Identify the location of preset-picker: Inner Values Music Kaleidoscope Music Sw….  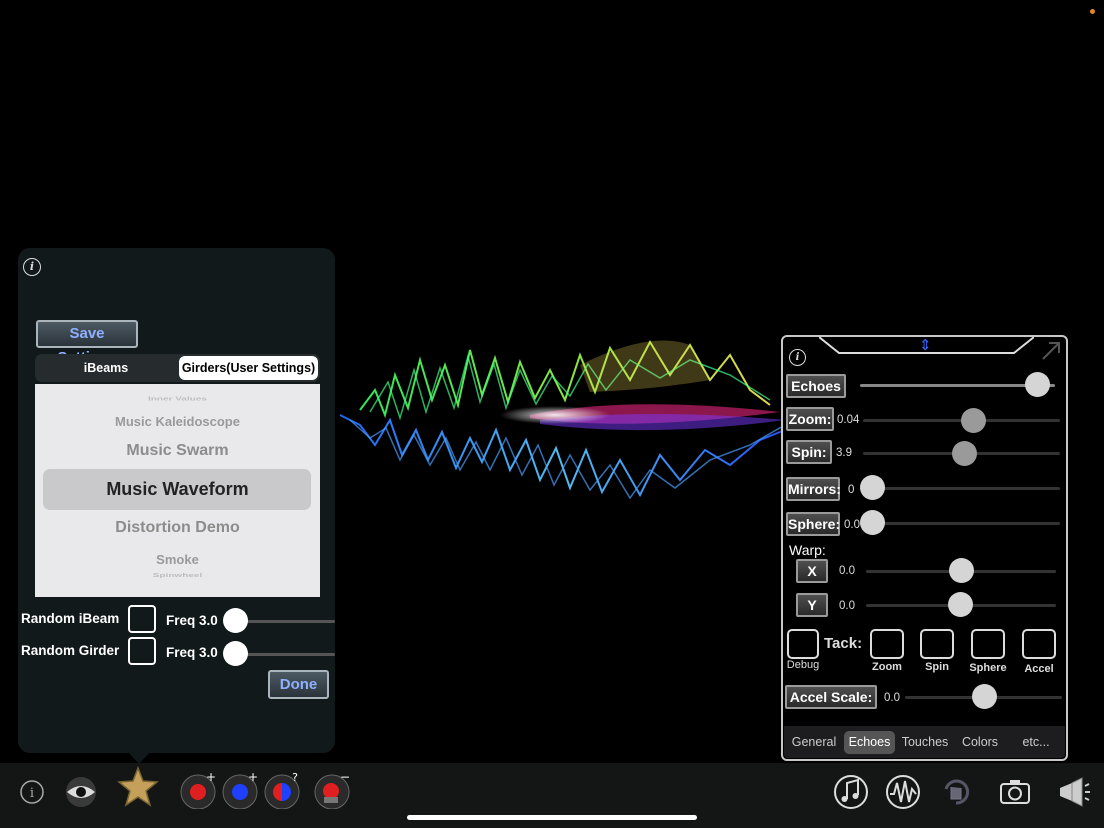
(177, 490).